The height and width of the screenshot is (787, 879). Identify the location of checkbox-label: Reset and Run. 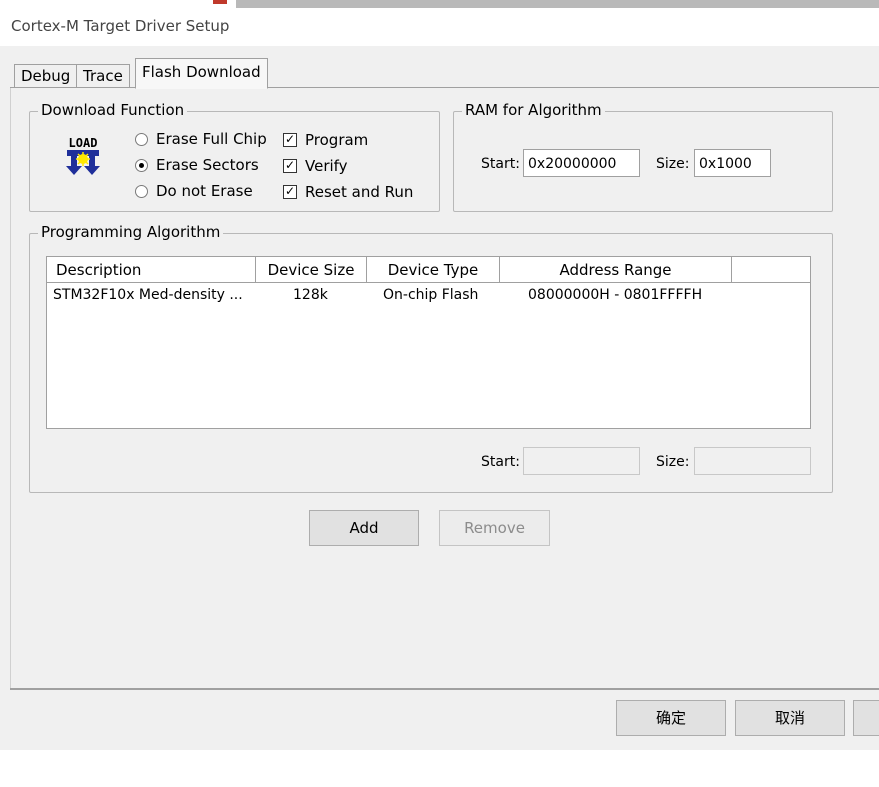
(359, 192).